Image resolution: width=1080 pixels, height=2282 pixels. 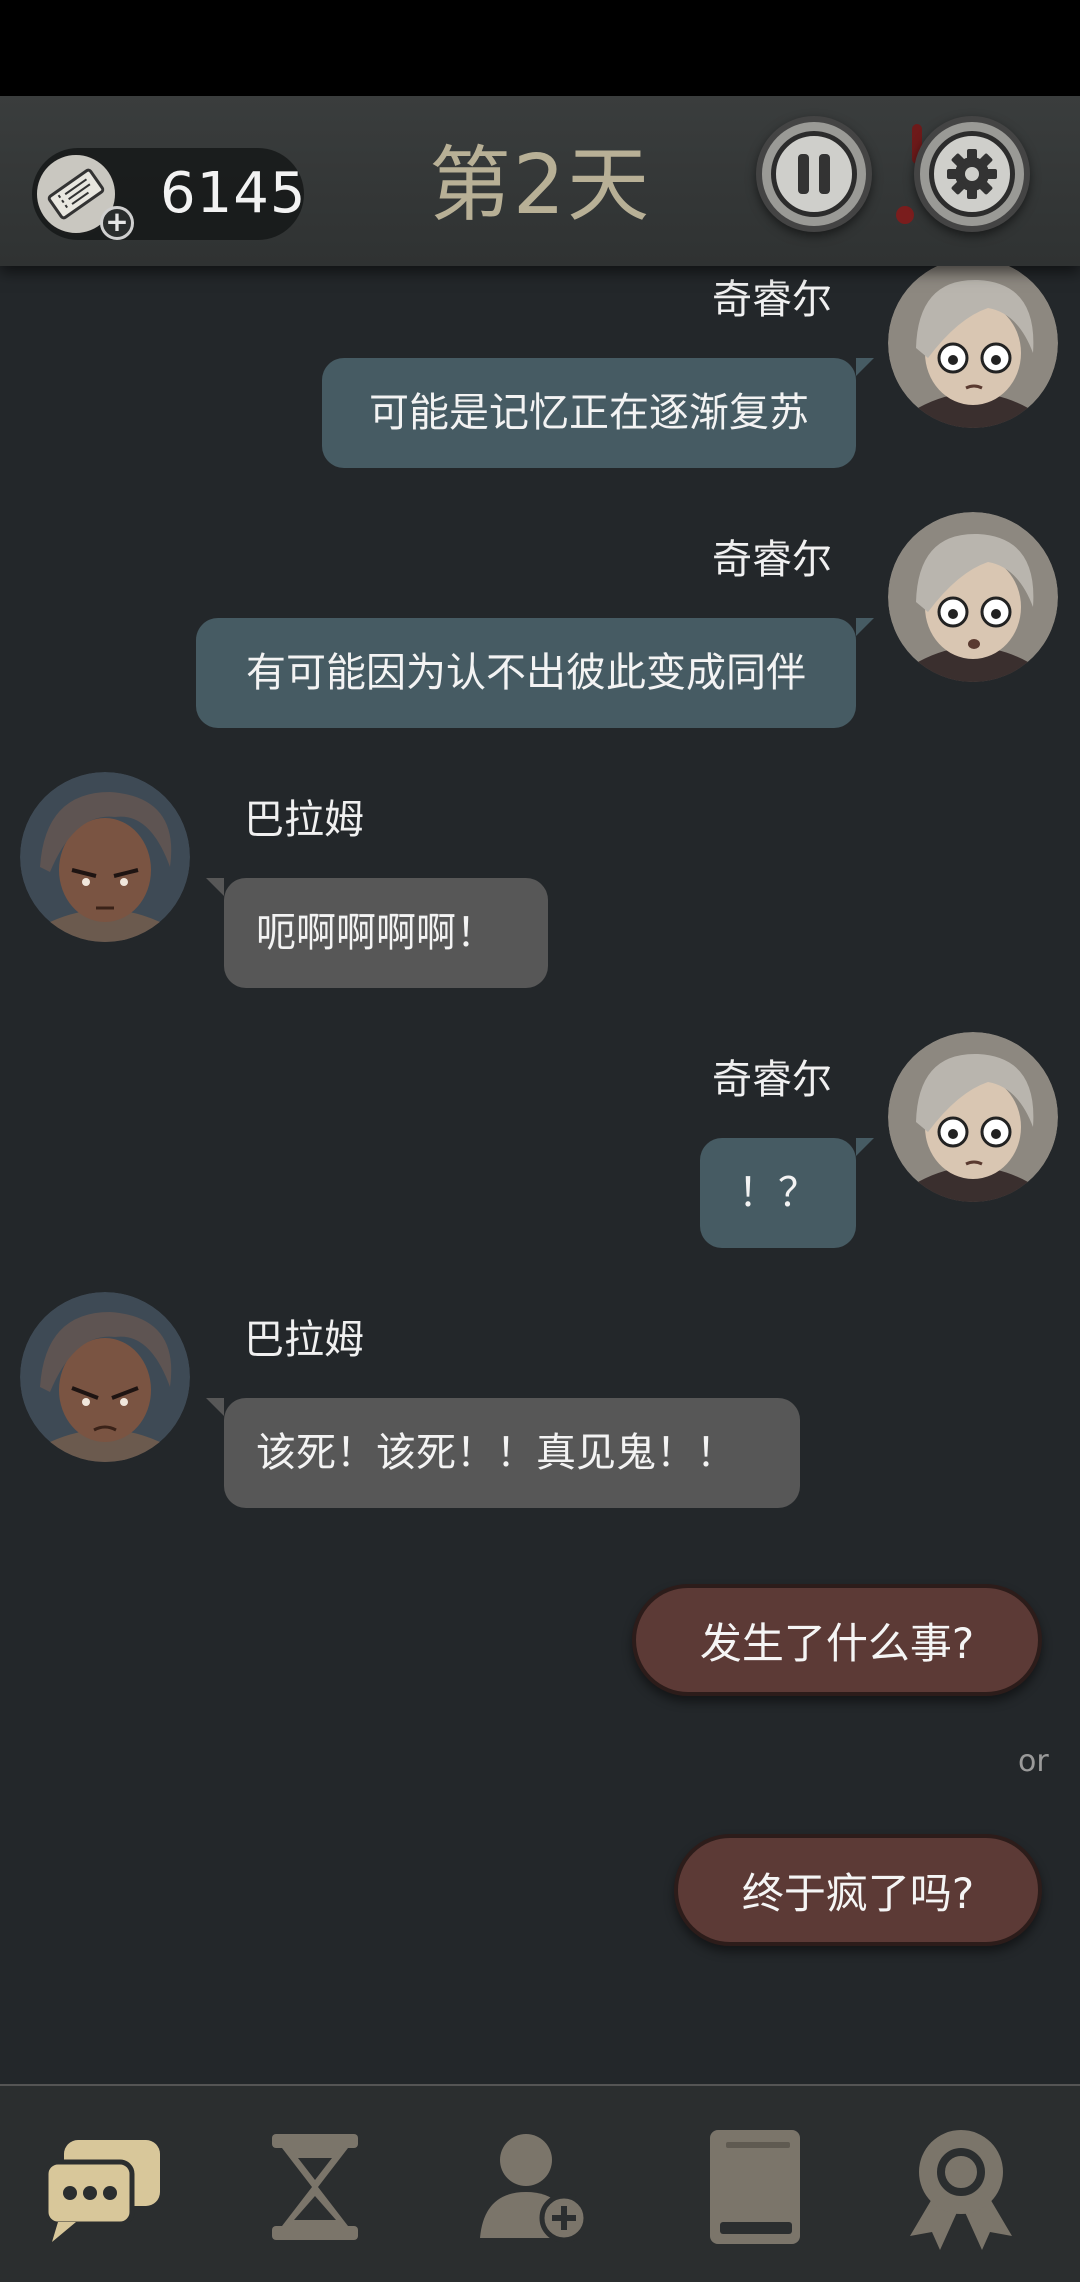 What do you see at coordinates (117, 223) in the screenshot?
I see `plus-icon: +` at bounding box center [117, 223].